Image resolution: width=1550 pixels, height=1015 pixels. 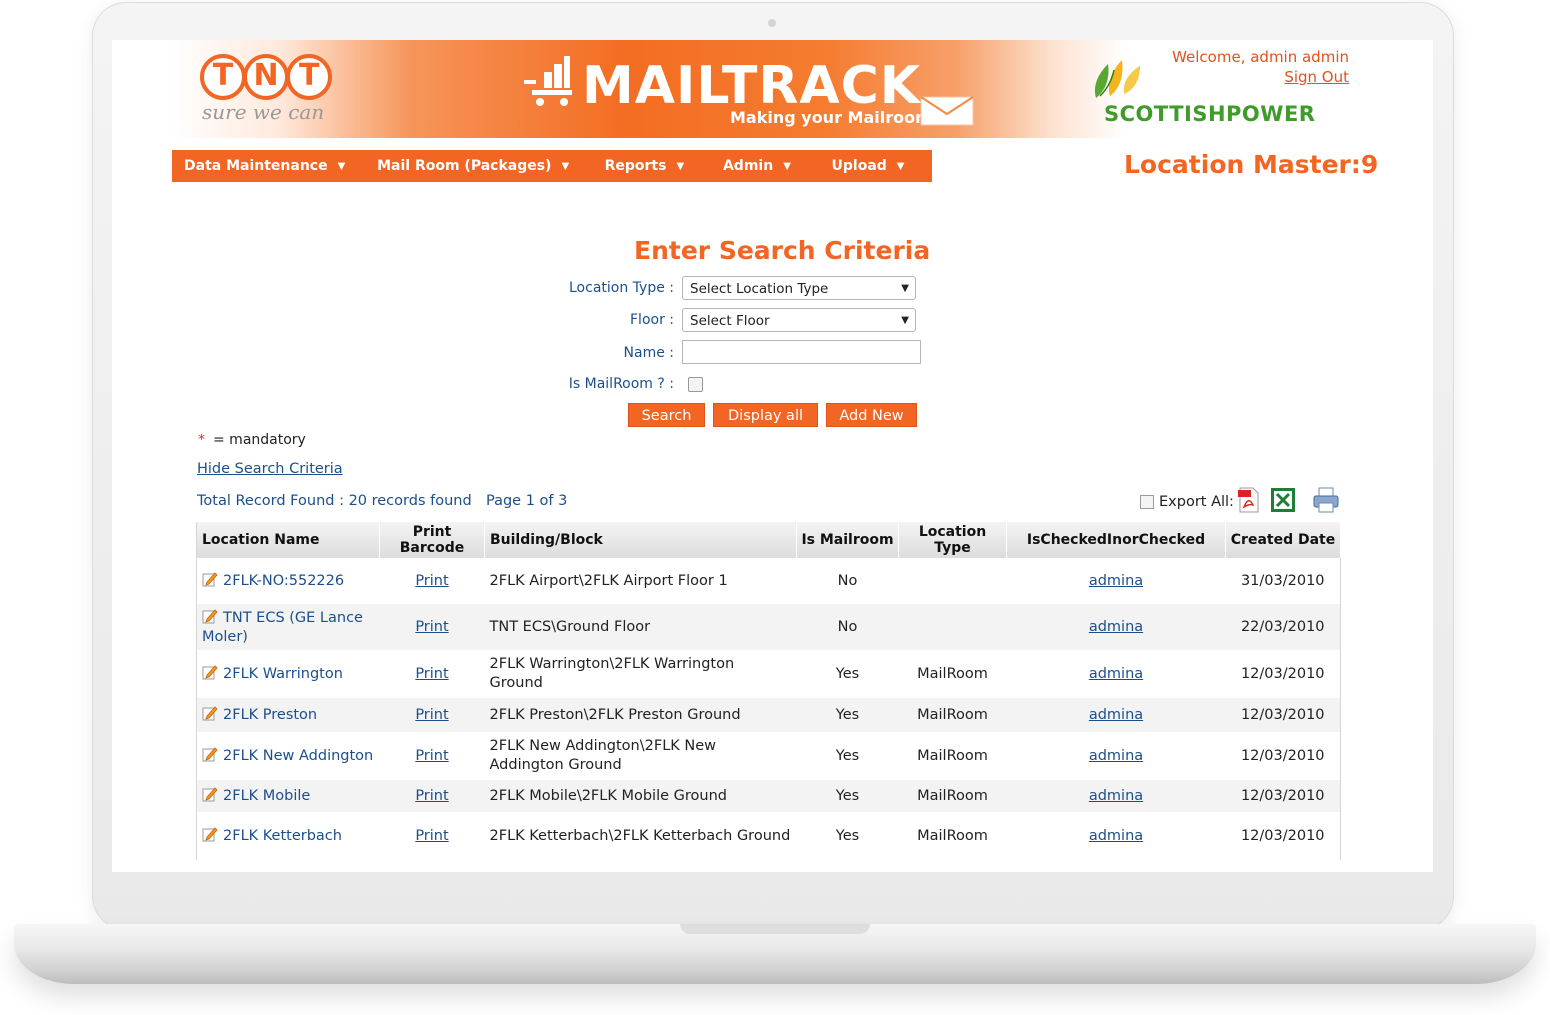 I want to click on nav-upload: Upload ▼, so click(x=876, y=166).